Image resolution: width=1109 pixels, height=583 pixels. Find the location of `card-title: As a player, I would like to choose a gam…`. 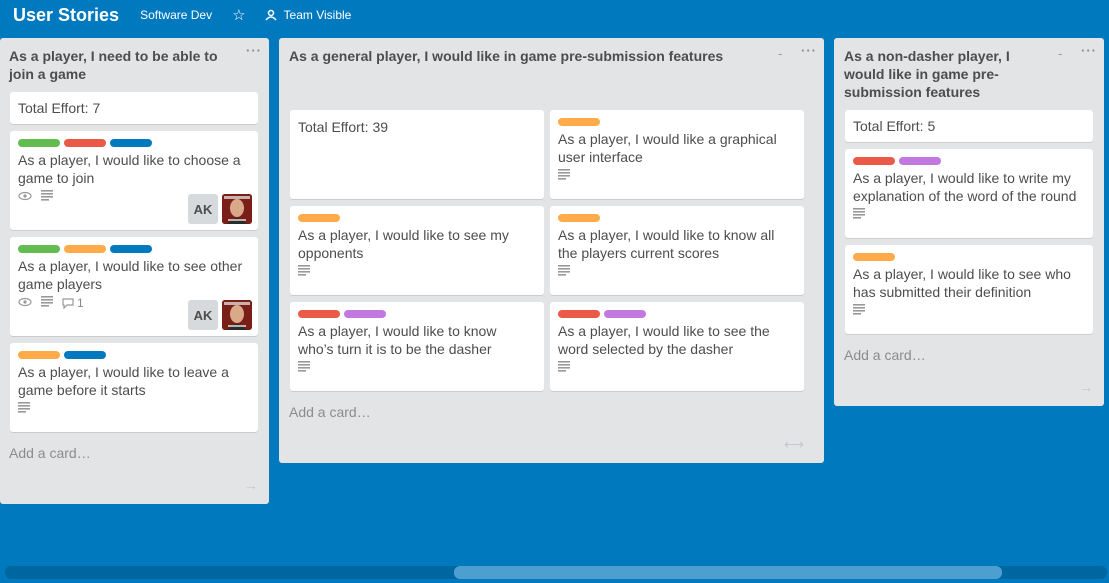

card-title: As a player, I would like to choose a gam… is located at coordinates (129, 169).